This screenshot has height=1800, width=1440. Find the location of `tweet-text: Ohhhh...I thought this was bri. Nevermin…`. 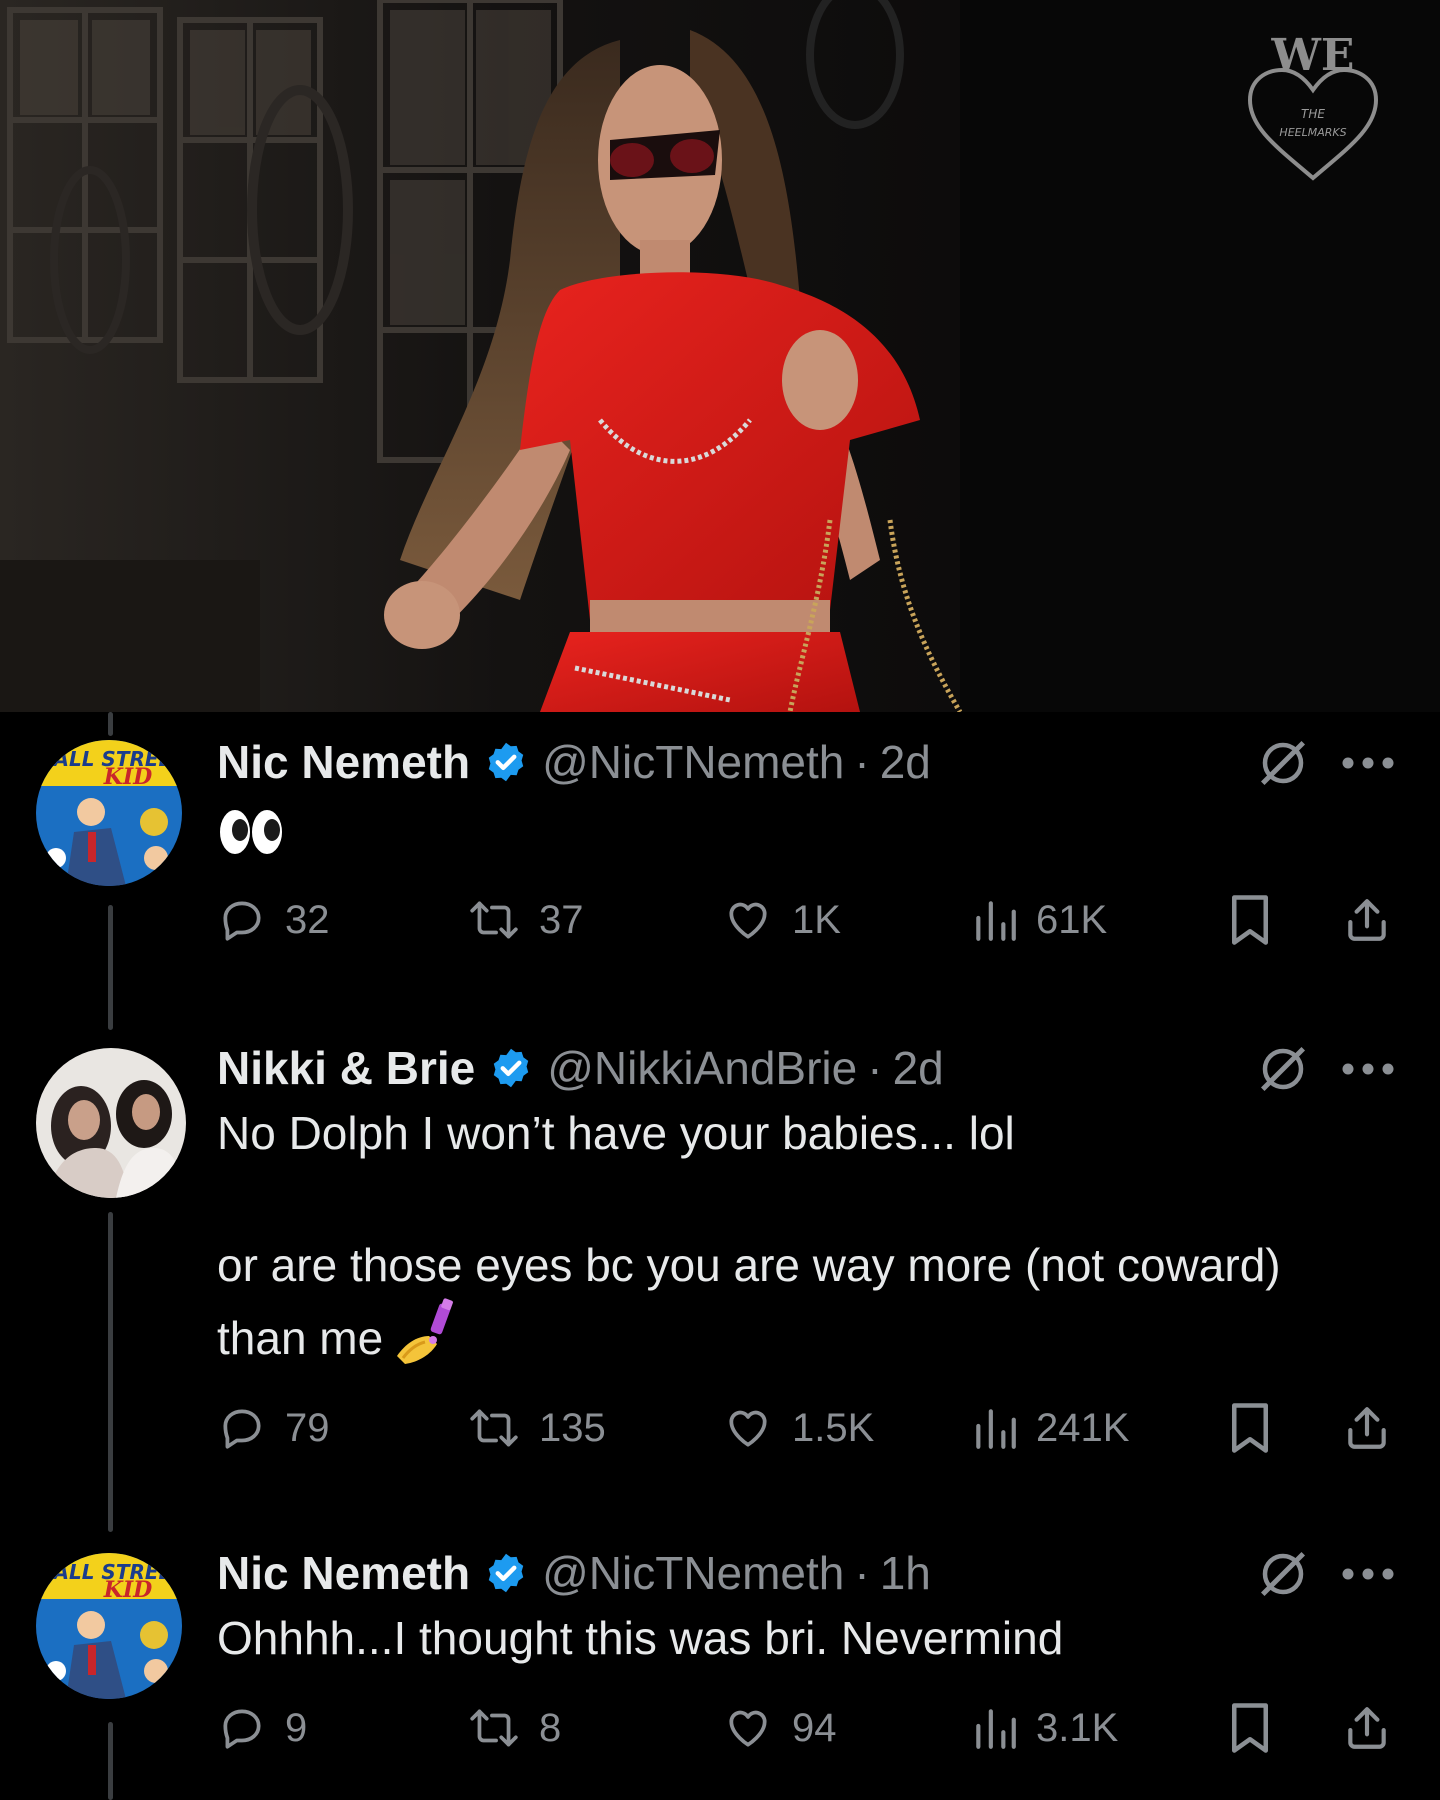

tweet-text: Ohhhh...I thought this was bri. Nevermin… is located at coordinates (640, 1638).